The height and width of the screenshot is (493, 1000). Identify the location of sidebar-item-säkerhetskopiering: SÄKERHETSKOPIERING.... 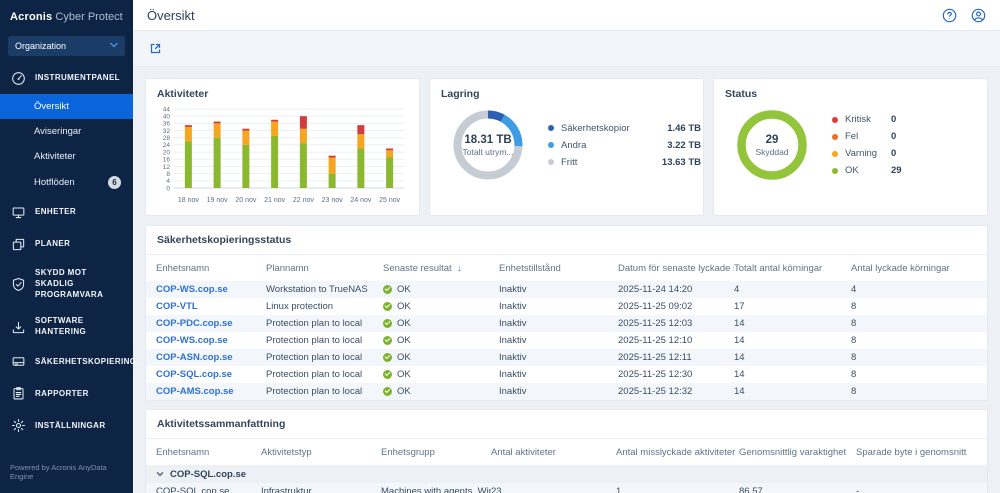
(72, 362).